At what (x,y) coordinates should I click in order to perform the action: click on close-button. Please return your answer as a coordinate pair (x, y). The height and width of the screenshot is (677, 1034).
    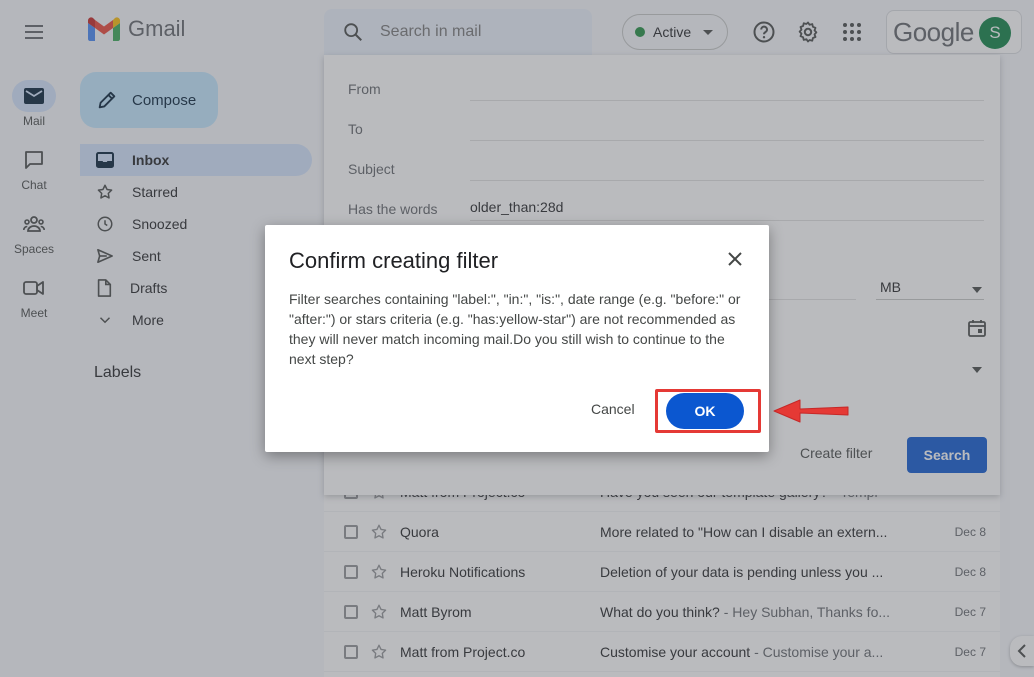
    Looking at the image, I should click on (735, 259).